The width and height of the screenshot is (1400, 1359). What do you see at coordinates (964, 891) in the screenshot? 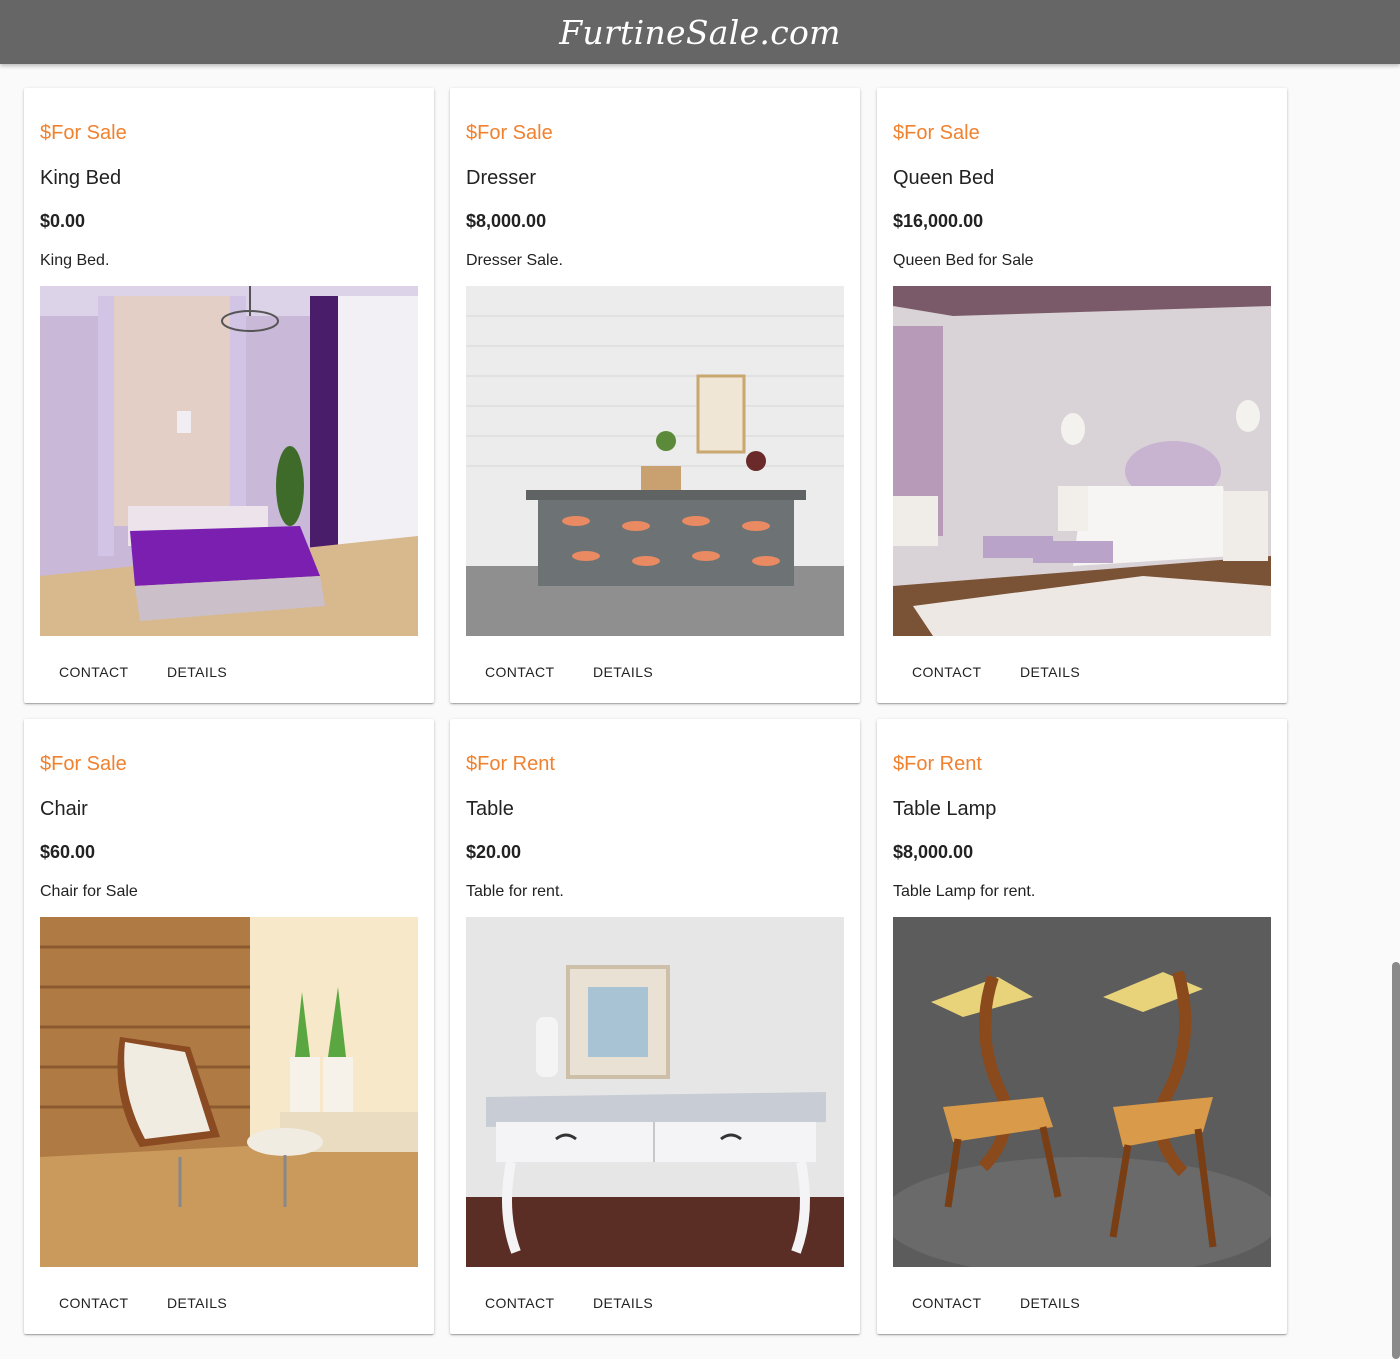
I see `listing-description: Table Lamp for rent.` at bounding box center [964, 891].